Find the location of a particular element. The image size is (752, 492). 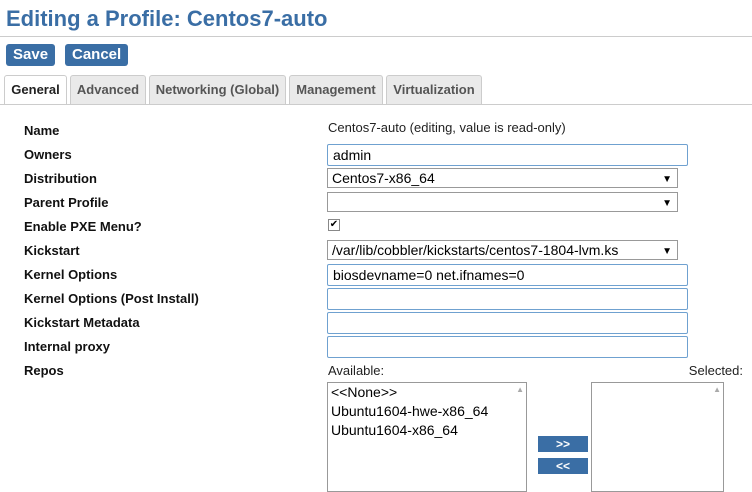

repos-selected-label: Selected: is located at coordinates (715, 370).